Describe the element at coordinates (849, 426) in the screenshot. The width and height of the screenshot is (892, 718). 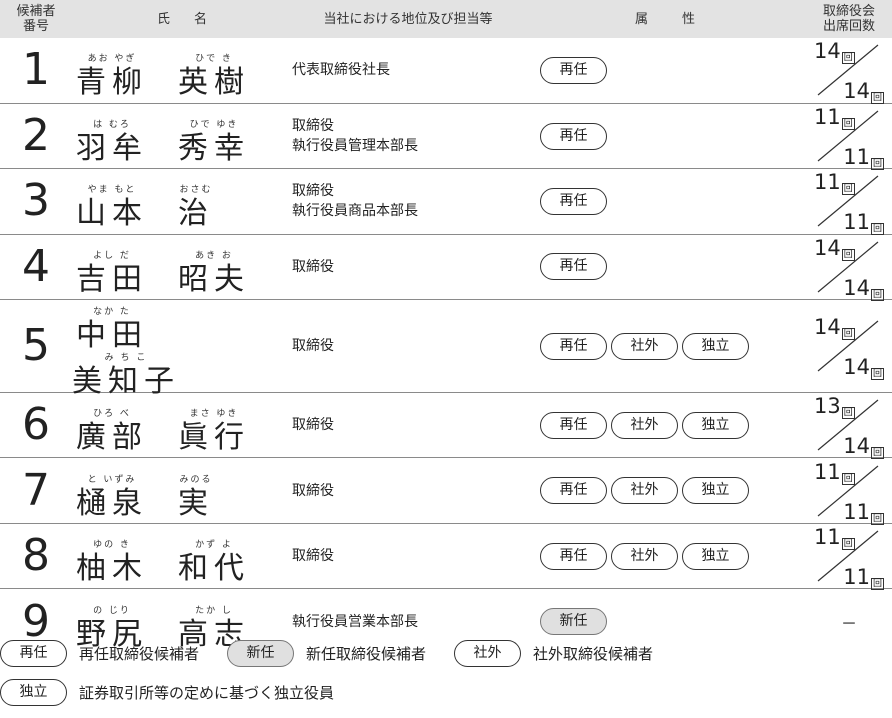
I see `attendance-cell: 13 回 14 回` at that location.